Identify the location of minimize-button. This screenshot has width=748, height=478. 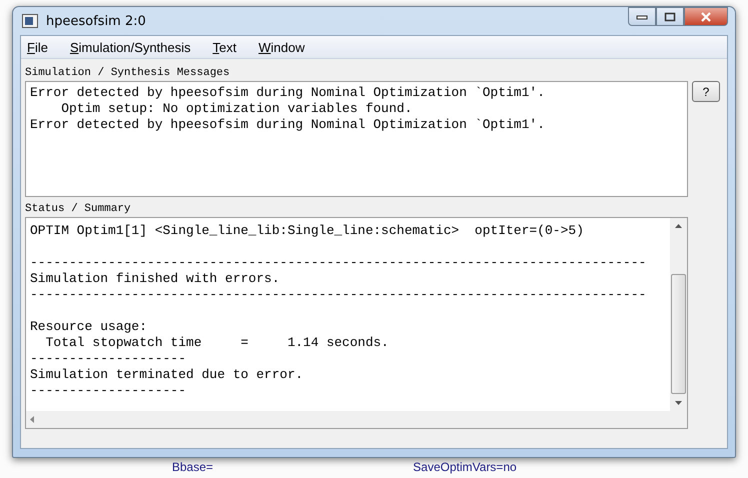
(642, 16).